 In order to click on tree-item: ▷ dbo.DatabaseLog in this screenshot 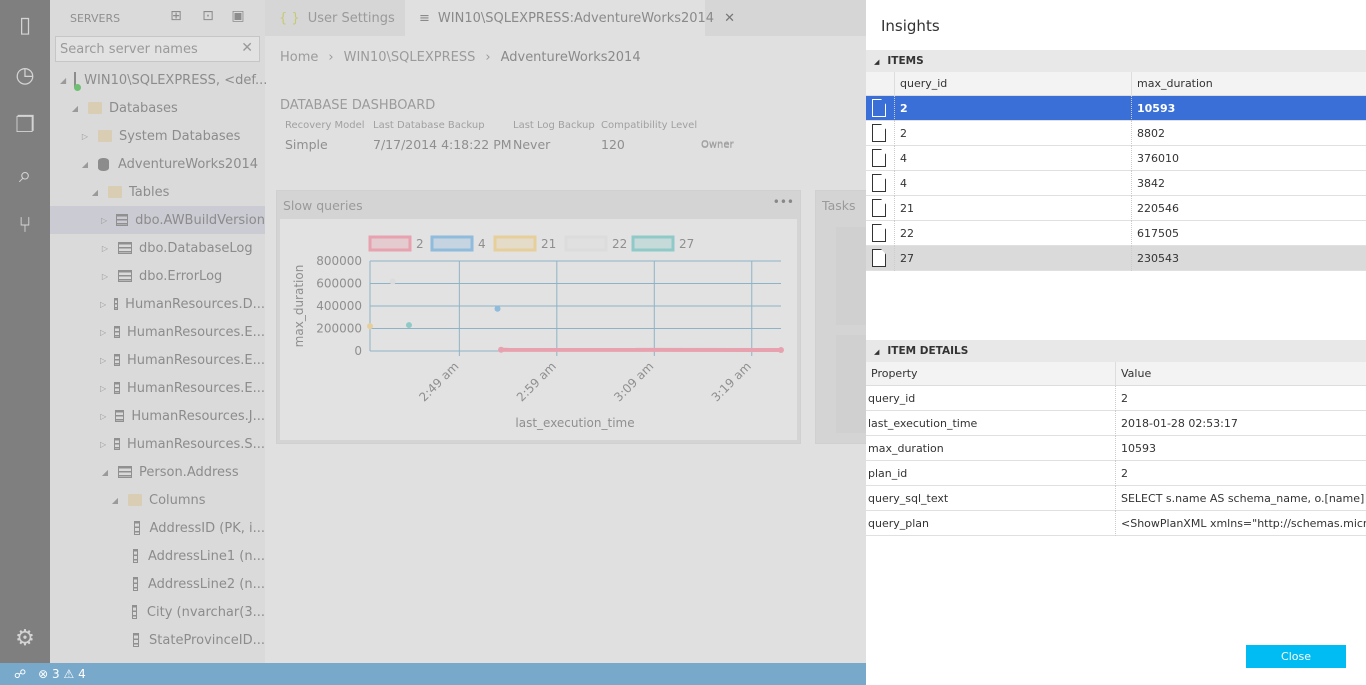, I will do `click(157, 248)`.